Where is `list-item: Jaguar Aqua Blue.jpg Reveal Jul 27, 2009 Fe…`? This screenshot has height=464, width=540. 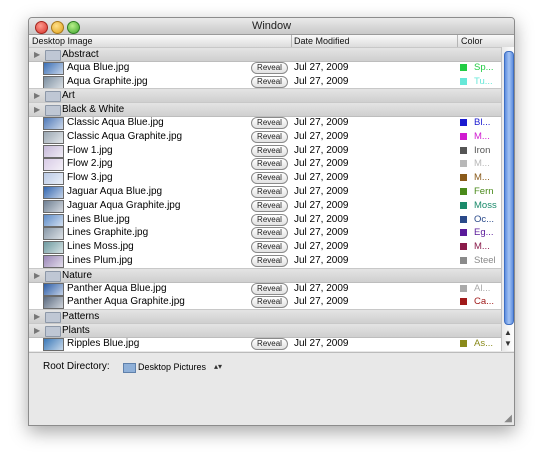 list-item: Jaguar Aqua Blue.jpg Reveal Jul 27, 2009 Fe… is located at coordinates (265, 192).